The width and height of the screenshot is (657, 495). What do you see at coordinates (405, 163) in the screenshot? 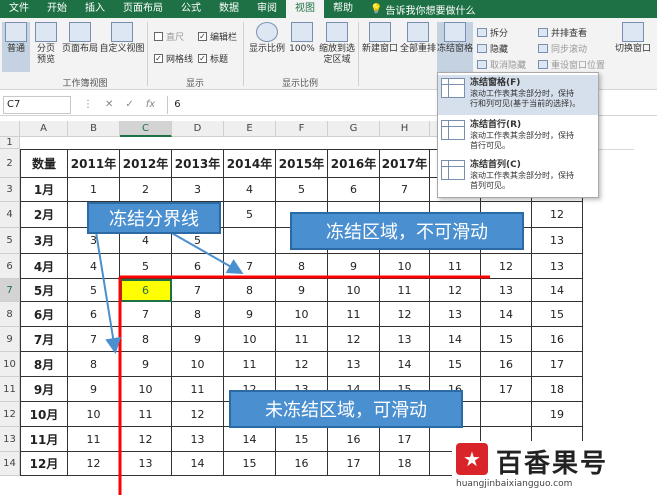
I see `table-header-cell: 2017年` at bounding box center [405, 163].